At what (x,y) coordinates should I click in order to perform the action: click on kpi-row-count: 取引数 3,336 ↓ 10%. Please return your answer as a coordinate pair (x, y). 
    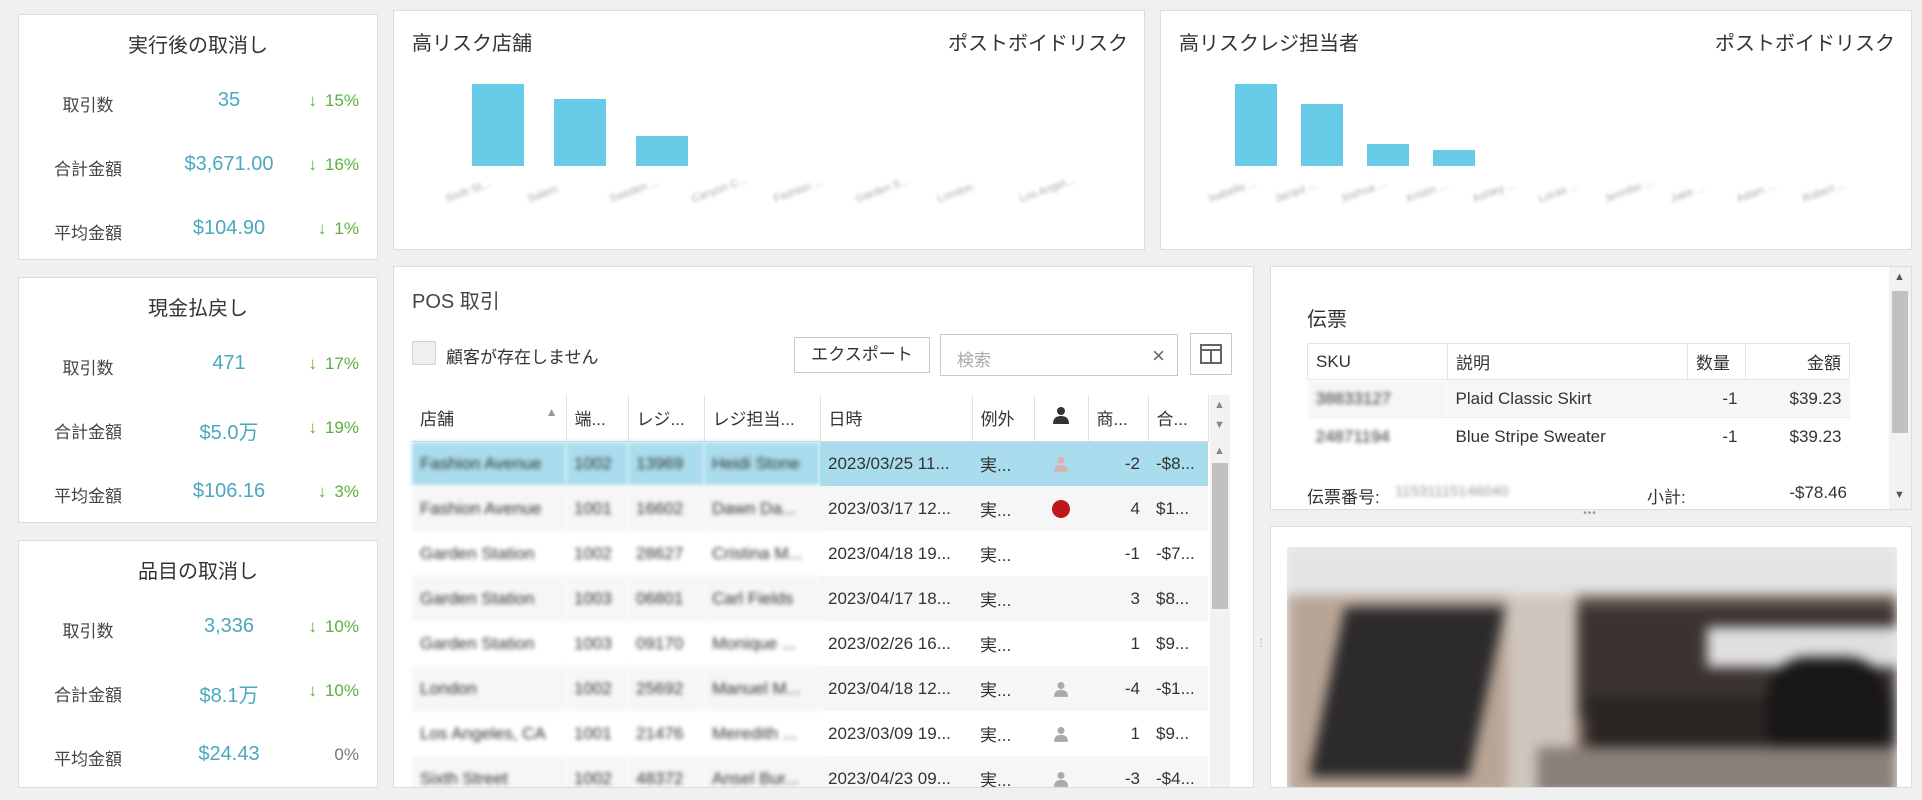
    Looking at the image, I should click on (198, 626).